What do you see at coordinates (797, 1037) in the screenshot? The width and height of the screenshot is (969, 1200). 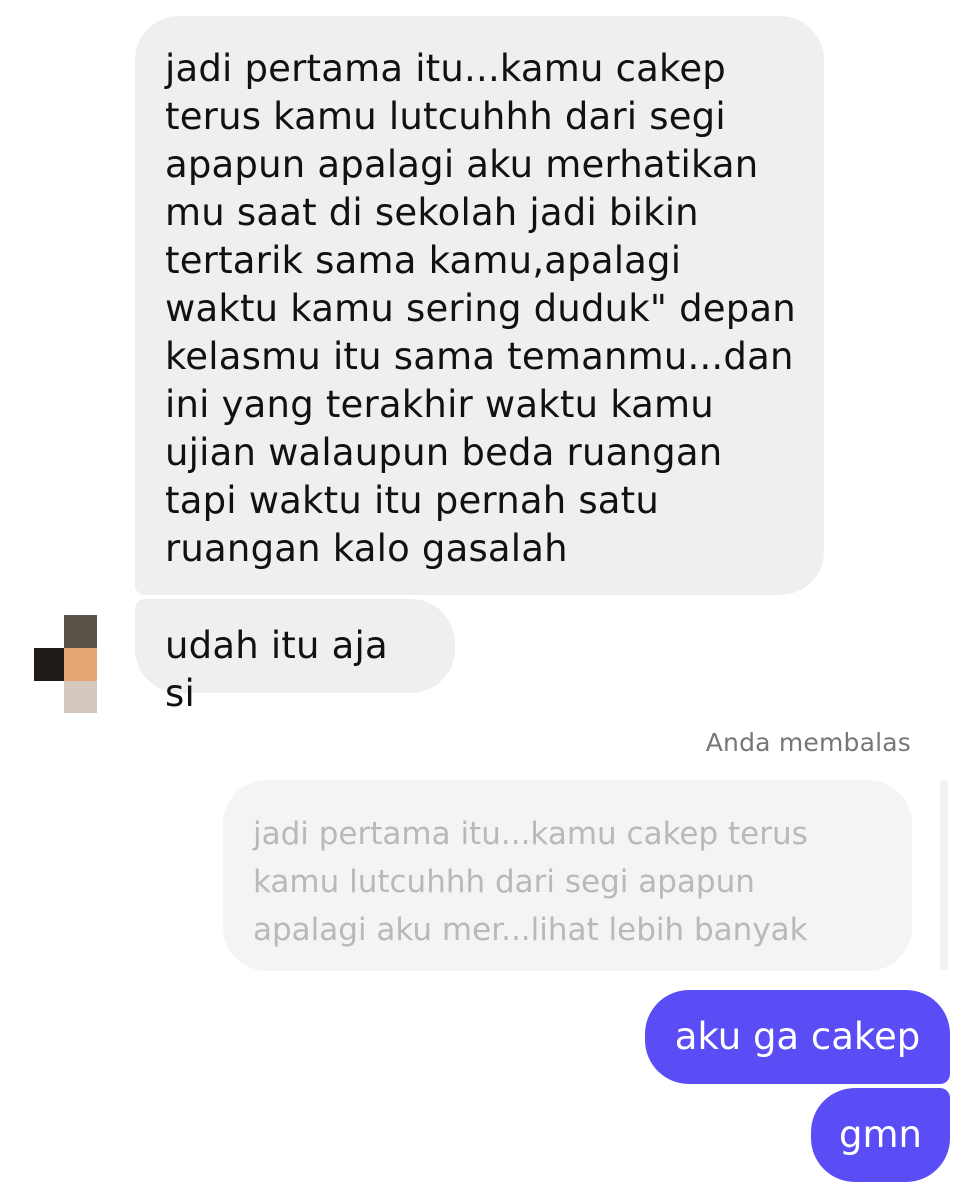 I see `outgoing-message-bubble: aku ga cakep` at bounding box center [797, 1037].